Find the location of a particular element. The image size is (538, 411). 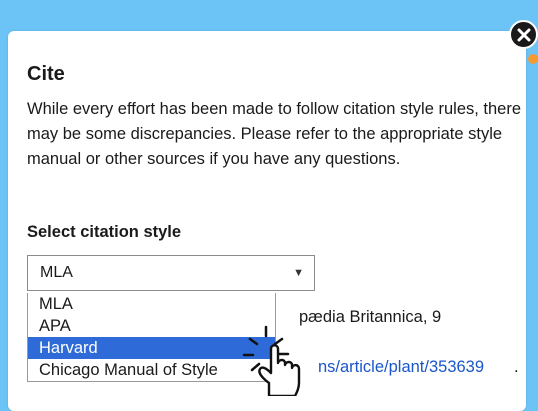

citation-period: . is located at coordinates (516, 367).